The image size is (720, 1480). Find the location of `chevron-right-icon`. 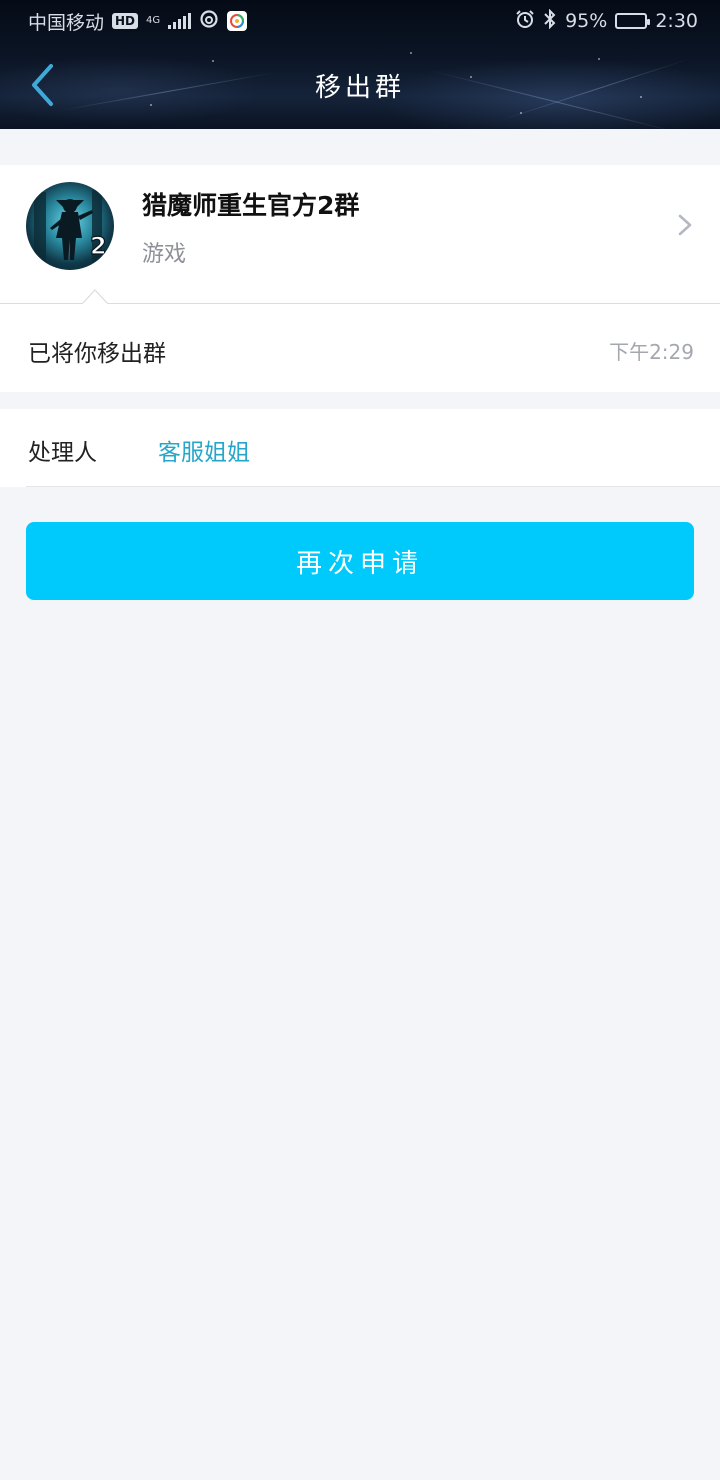

chevron-right-icon is located at coordinates (685, 225).